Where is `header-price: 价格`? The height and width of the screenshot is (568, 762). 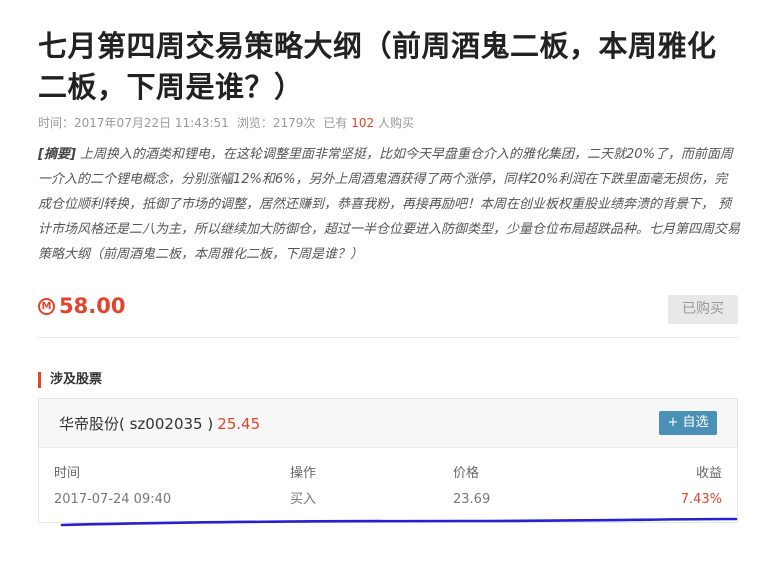
header-price: 价格 is located at coordinates (466, 473).